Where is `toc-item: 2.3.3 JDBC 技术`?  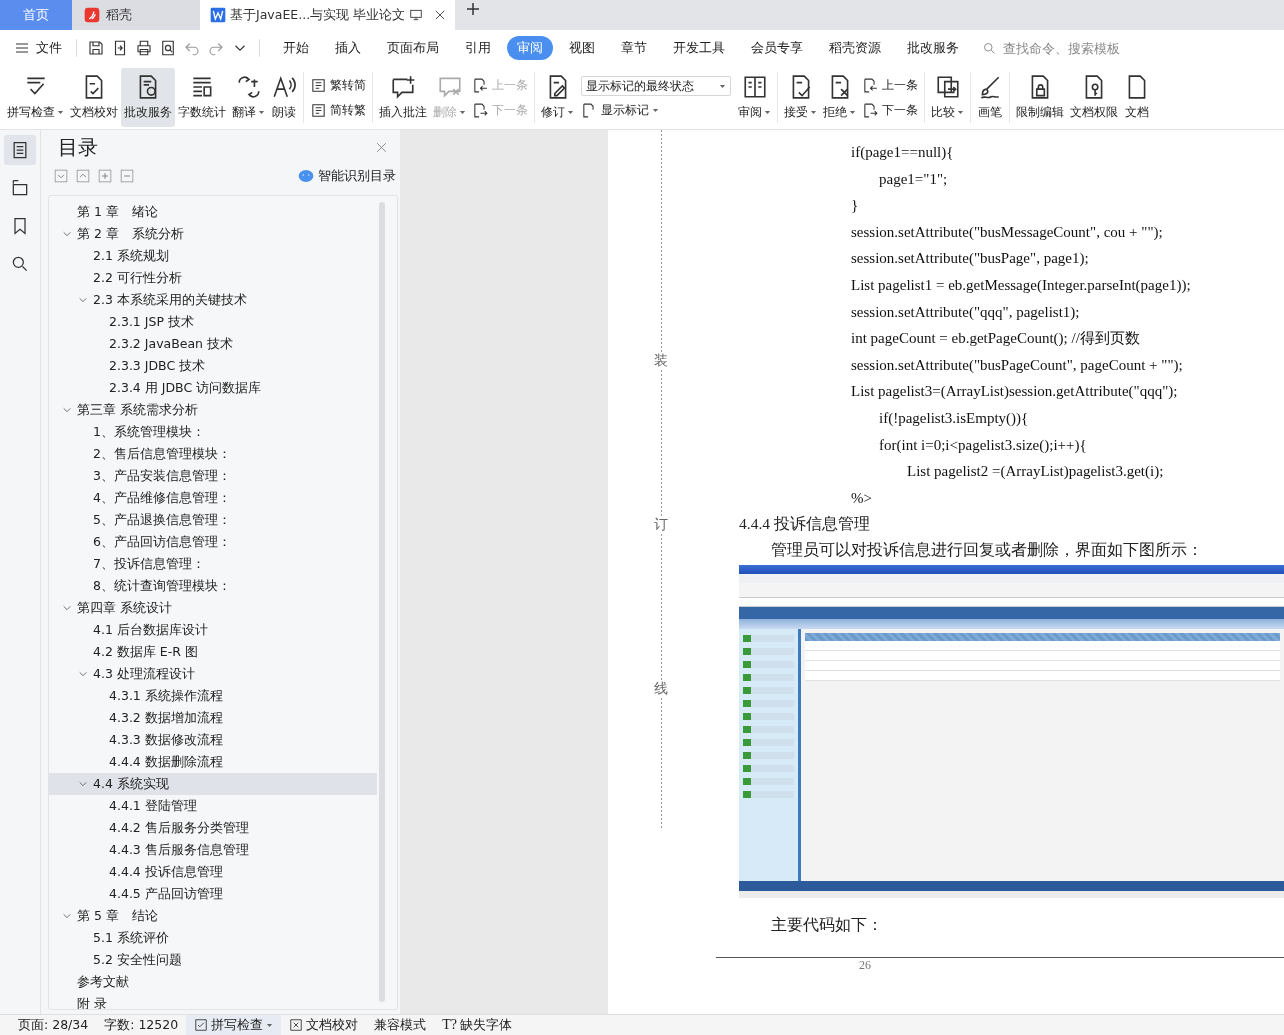 toc-item: 2.3.3 JDBC 技术 is located at coordinates (213, 366).